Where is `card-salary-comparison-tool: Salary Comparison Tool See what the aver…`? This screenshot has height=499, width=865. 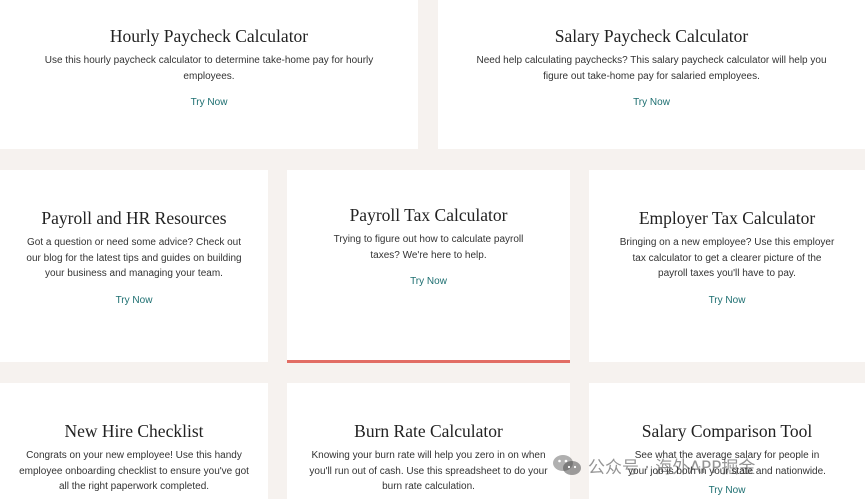 card-salary-comparison-tool: Salary Comparison Tool See what the aver… is located at coordinates (727, 441).